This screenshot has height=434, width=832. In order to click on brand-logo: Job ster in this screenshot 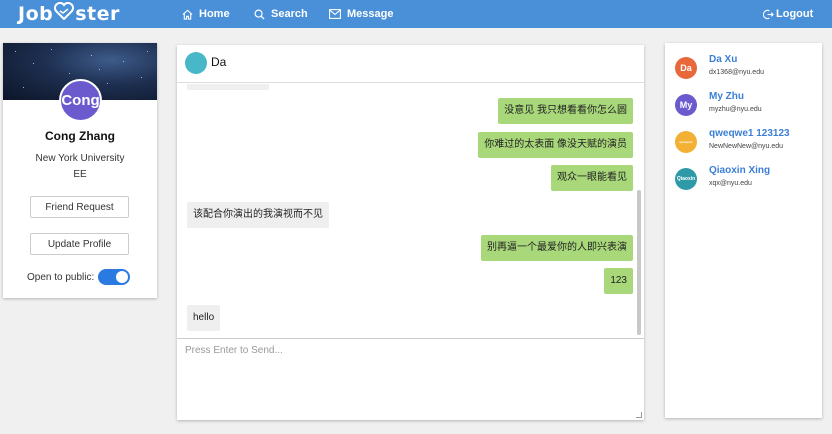, I will do `click(69, 14)`.